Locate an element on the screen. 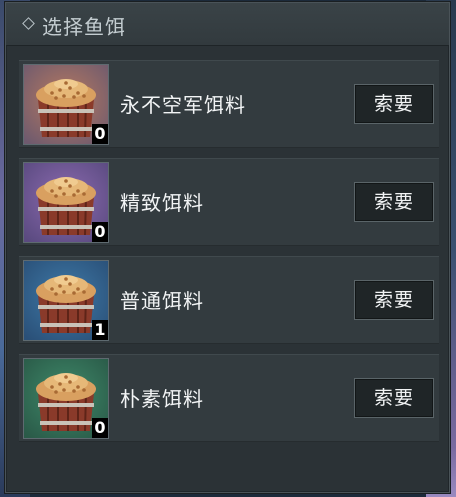  diamond-icon is located at coordinates (28, 23).